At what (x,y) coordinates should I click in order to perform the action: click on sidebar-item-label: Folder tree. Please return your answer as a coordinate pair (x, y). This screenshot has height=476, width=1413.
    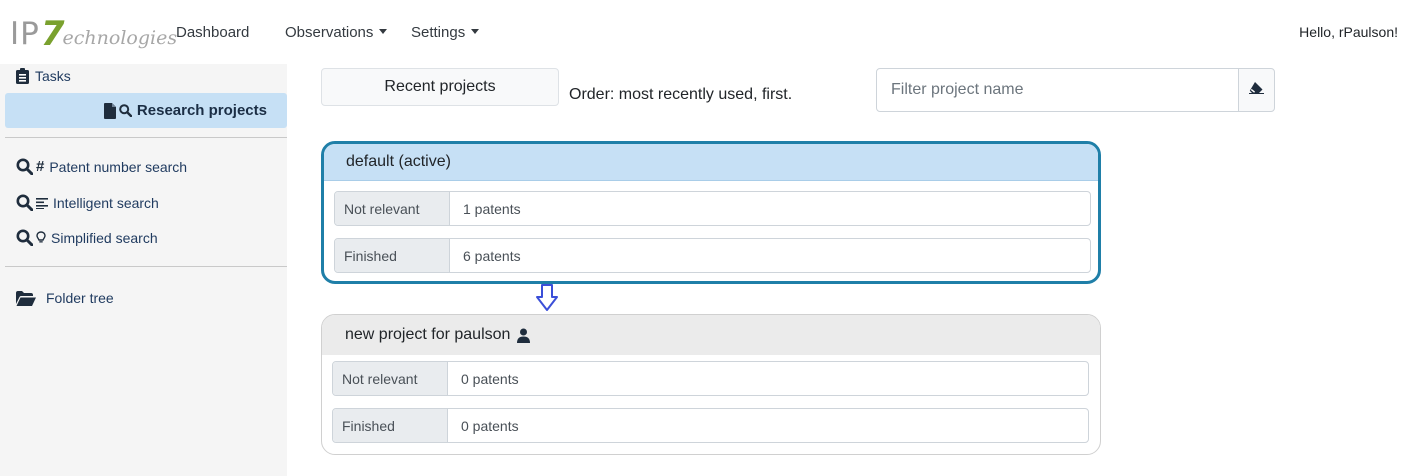
    Looking at the image, I should click on (80, 298).